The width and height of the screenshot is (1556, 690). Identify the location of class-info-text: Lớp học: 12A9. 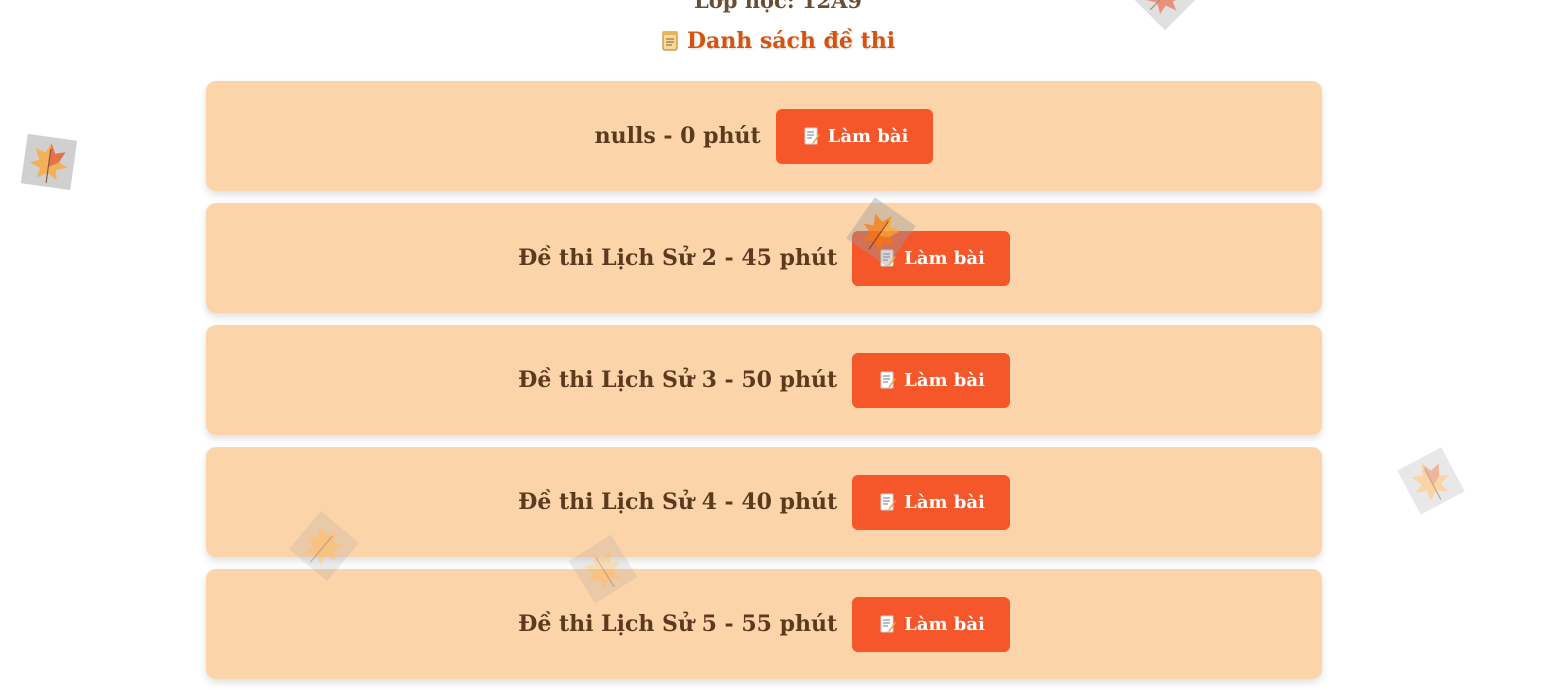
(778, 6).